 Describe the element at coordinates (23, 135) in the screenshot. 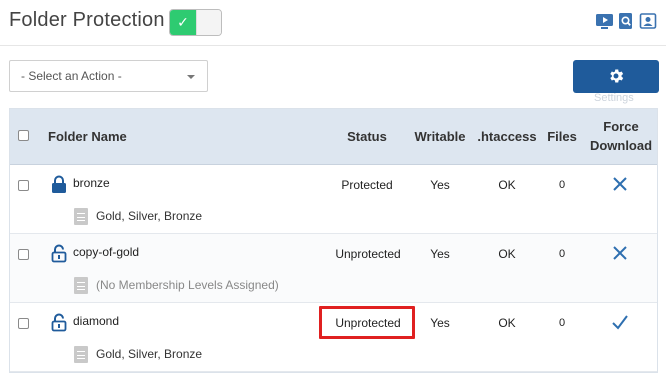

I see `select-all-checkbox` at that location.